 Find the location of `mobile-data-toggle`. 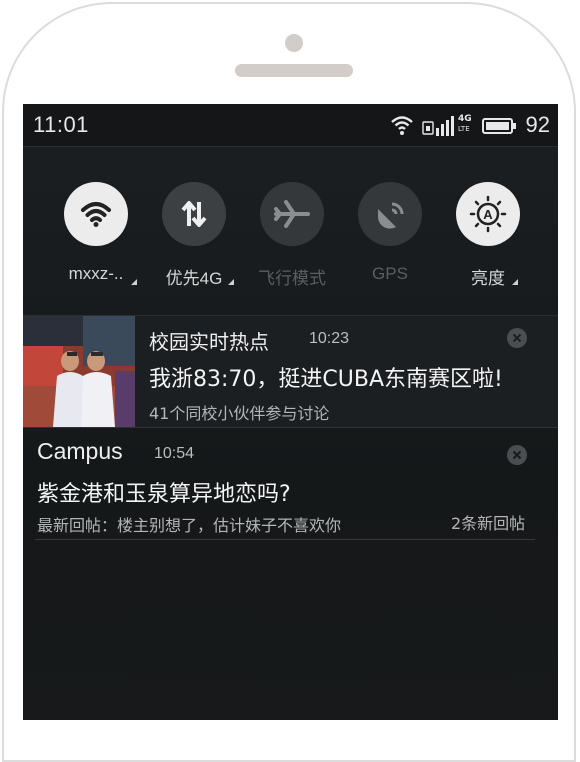

mobile-data-toggle is located at coordinates (194, 214).